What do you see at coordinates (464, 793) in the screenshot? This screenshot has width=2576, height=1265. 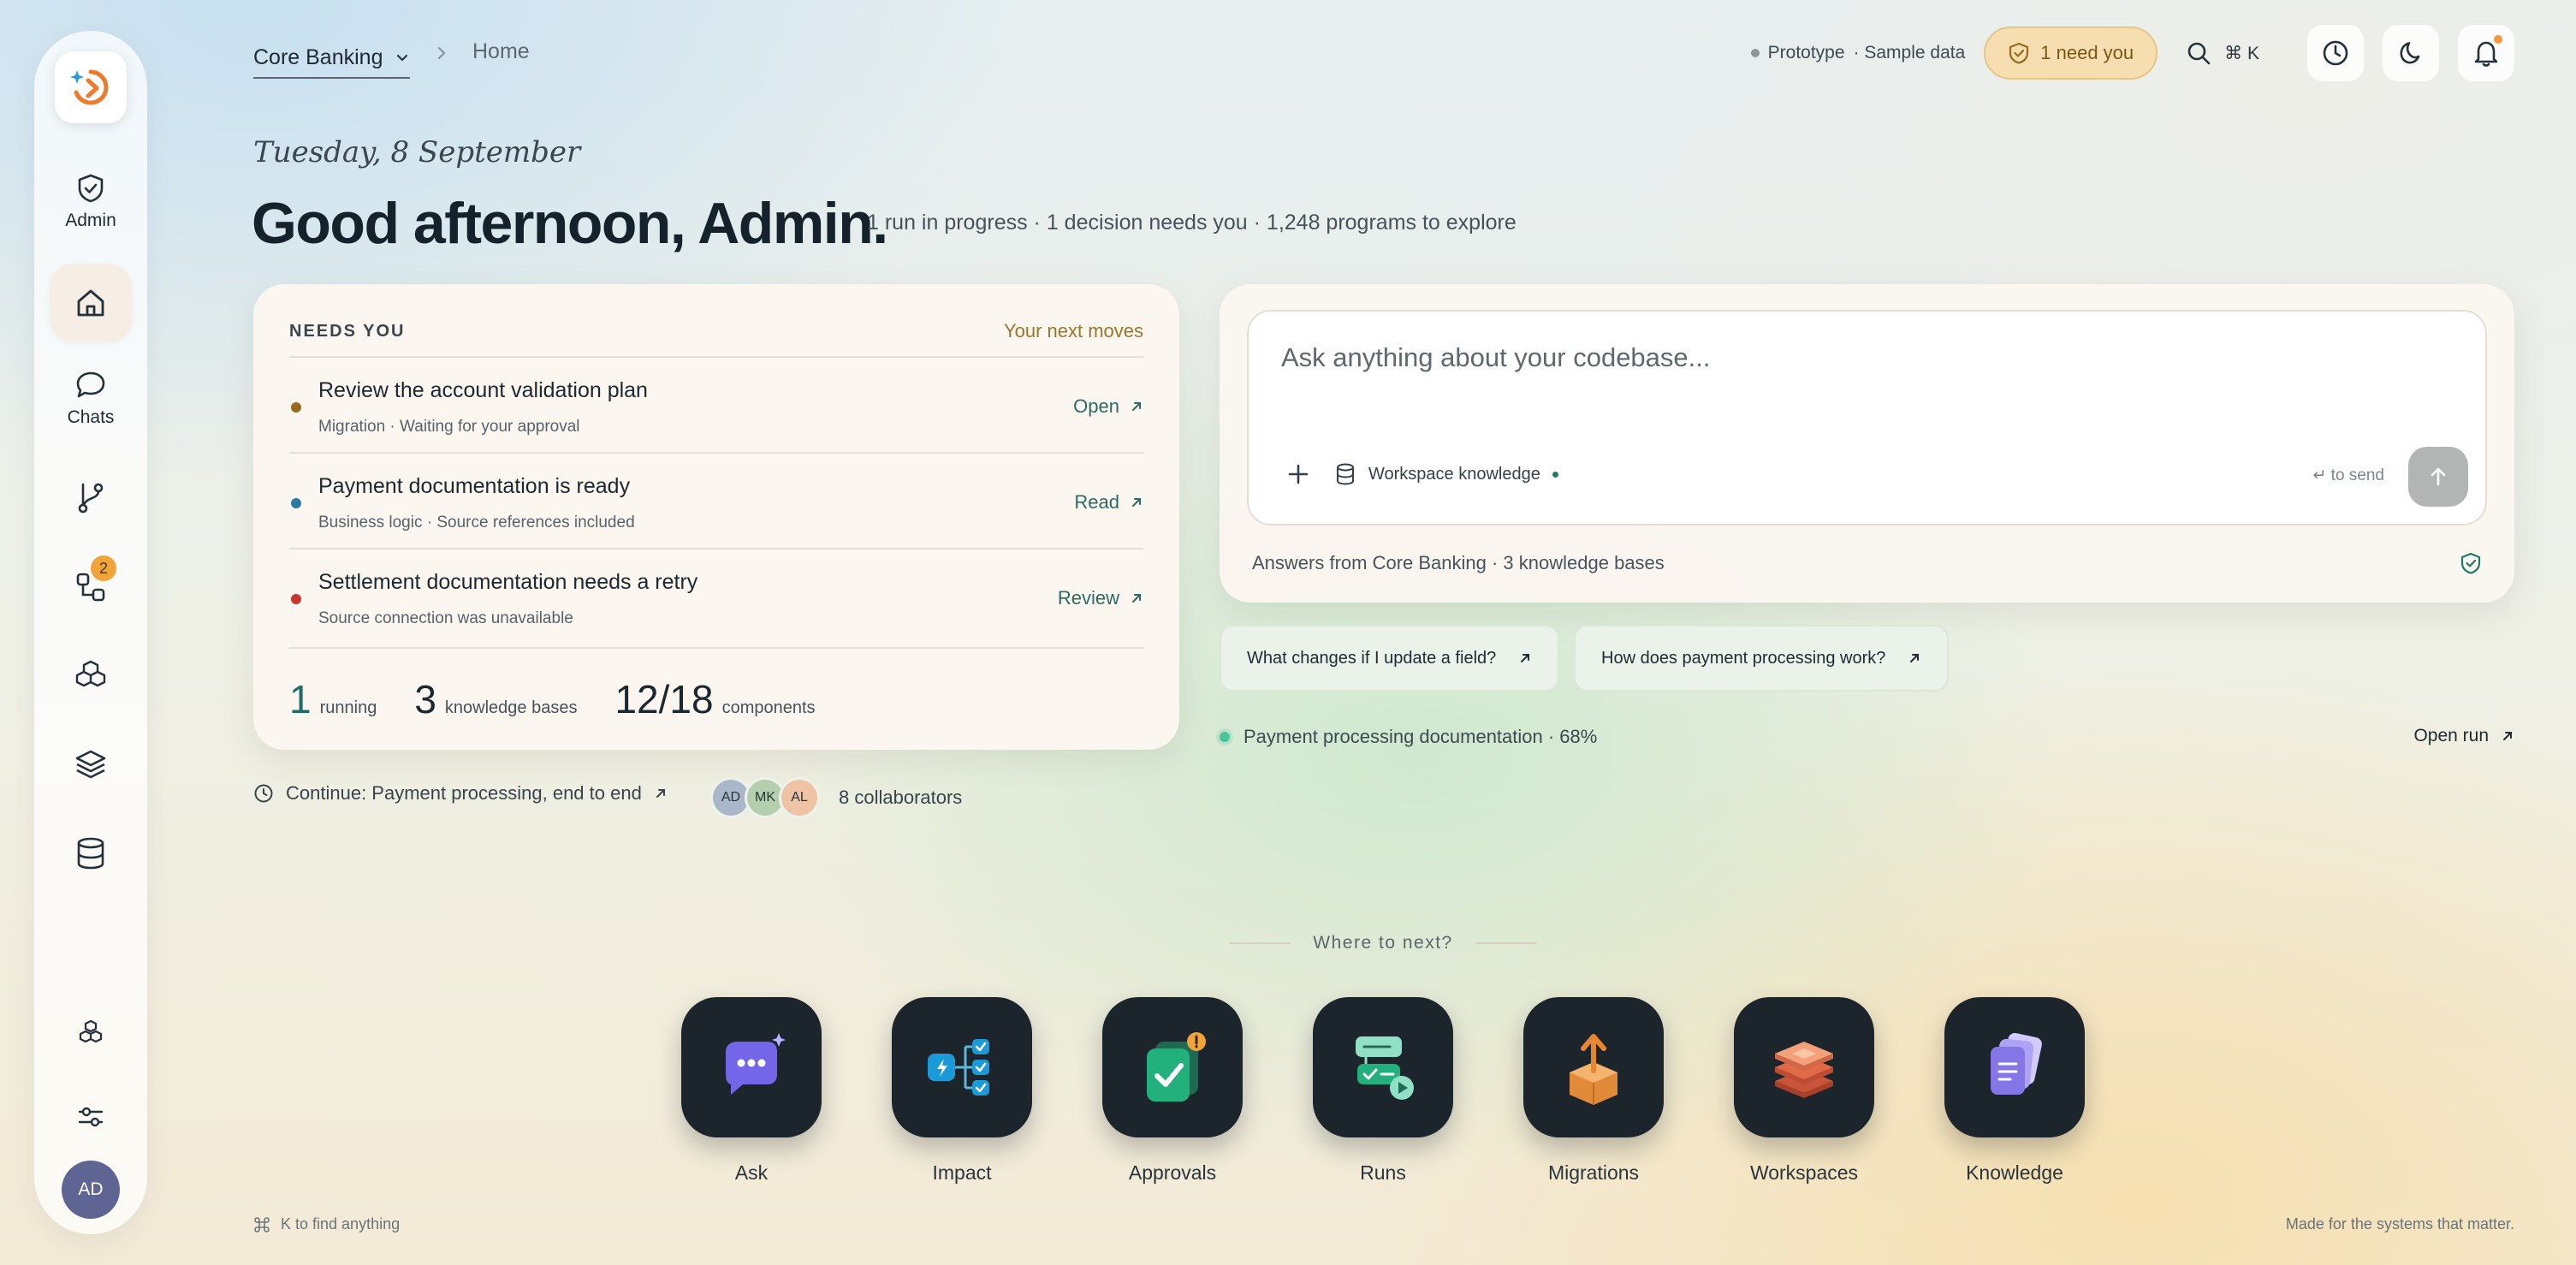 I see `continue-label: Continue: Payment processing, end to end` at bounding box center [464, 793].